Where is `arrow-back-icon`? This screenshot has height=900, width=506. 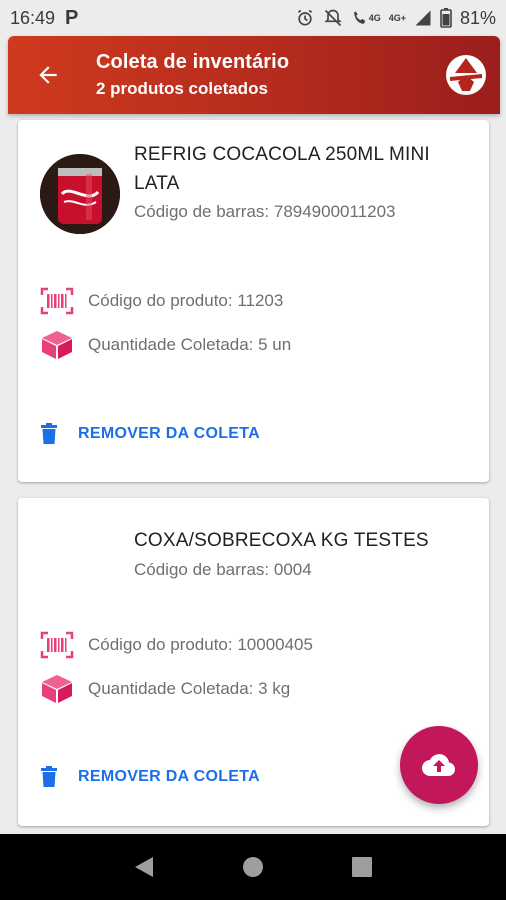
arrow-back-icon is located at coordinates (48, 75).